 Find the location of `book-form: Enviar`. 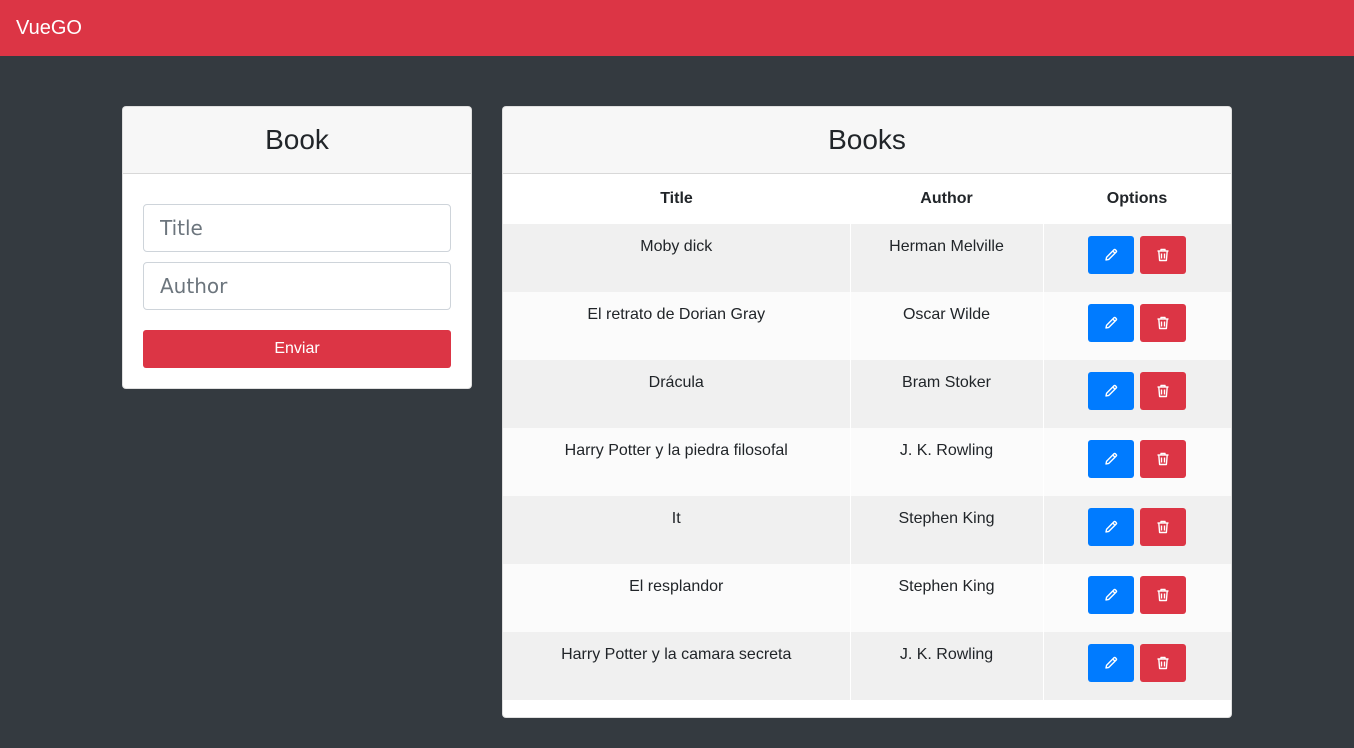

book-form: Enviar is located at coordinates (297, 281).